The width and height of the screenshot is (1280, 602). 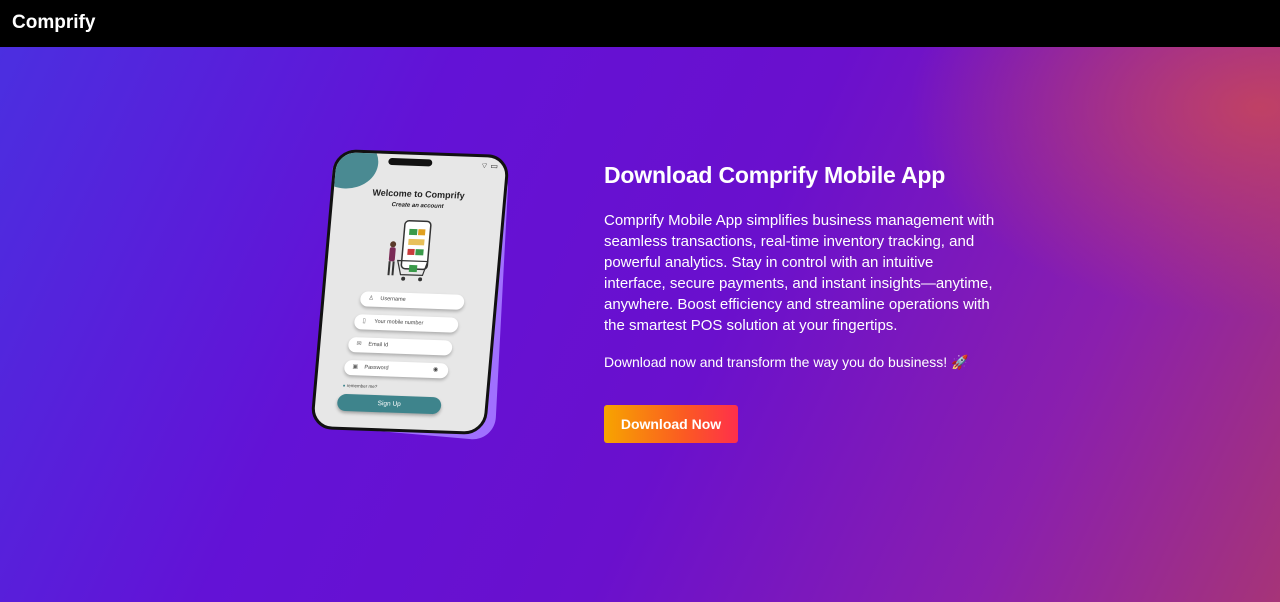 I want to click on phone-welcome-title: Welcome to Comprify, so click(x=419, y=194).